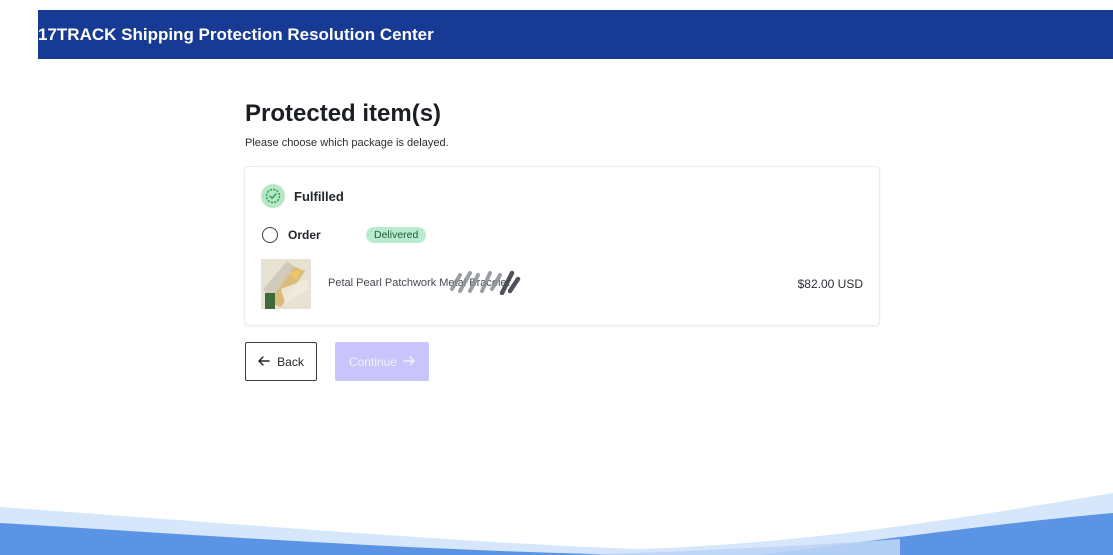  I want to click on status-label: Fulfilled, so click(319, 196).